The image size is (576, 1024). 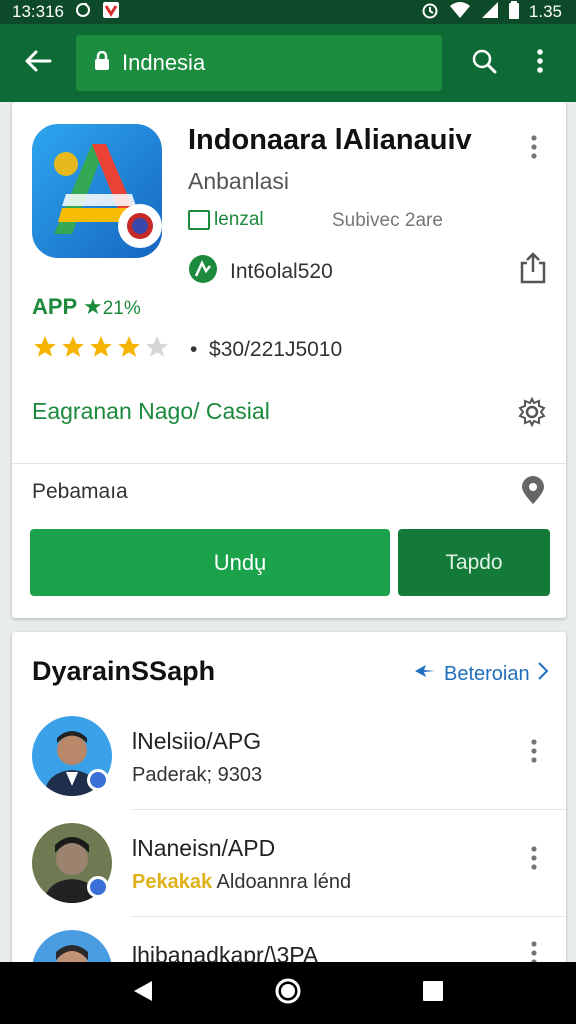 What do you see at coordinates (38, 11) in the screenshot?
I see `status-time: 13:316` at bounding box center [38, 11].